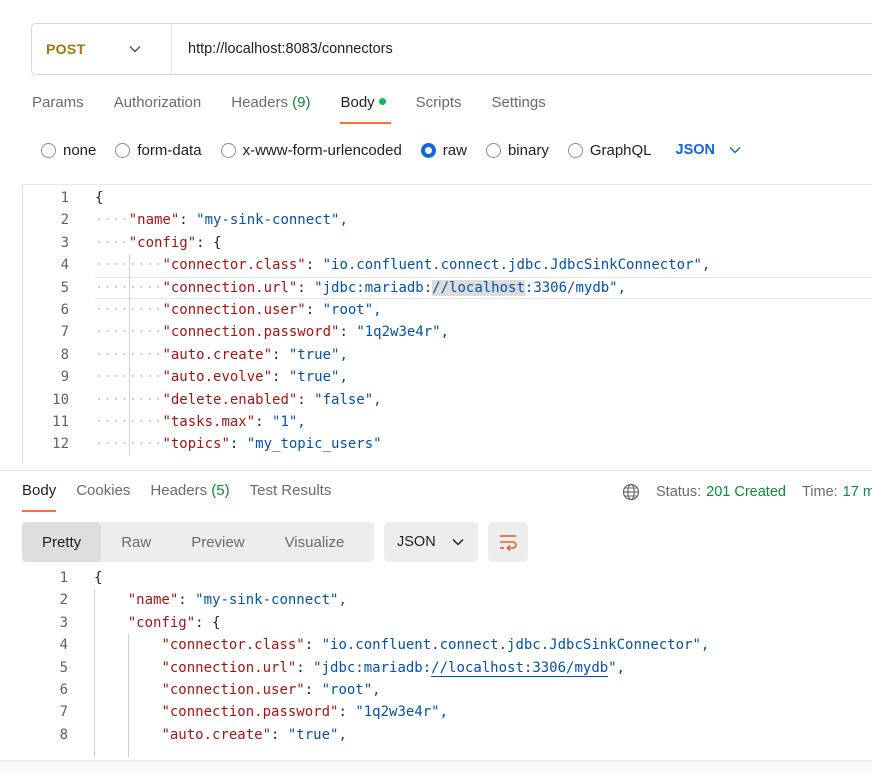 Image resolution: width=872 pixels, height=773 pixels. Describe the element at coordinates (270, 109) in the screenshot. I see `tab-headers: Headers (9)` at that location.